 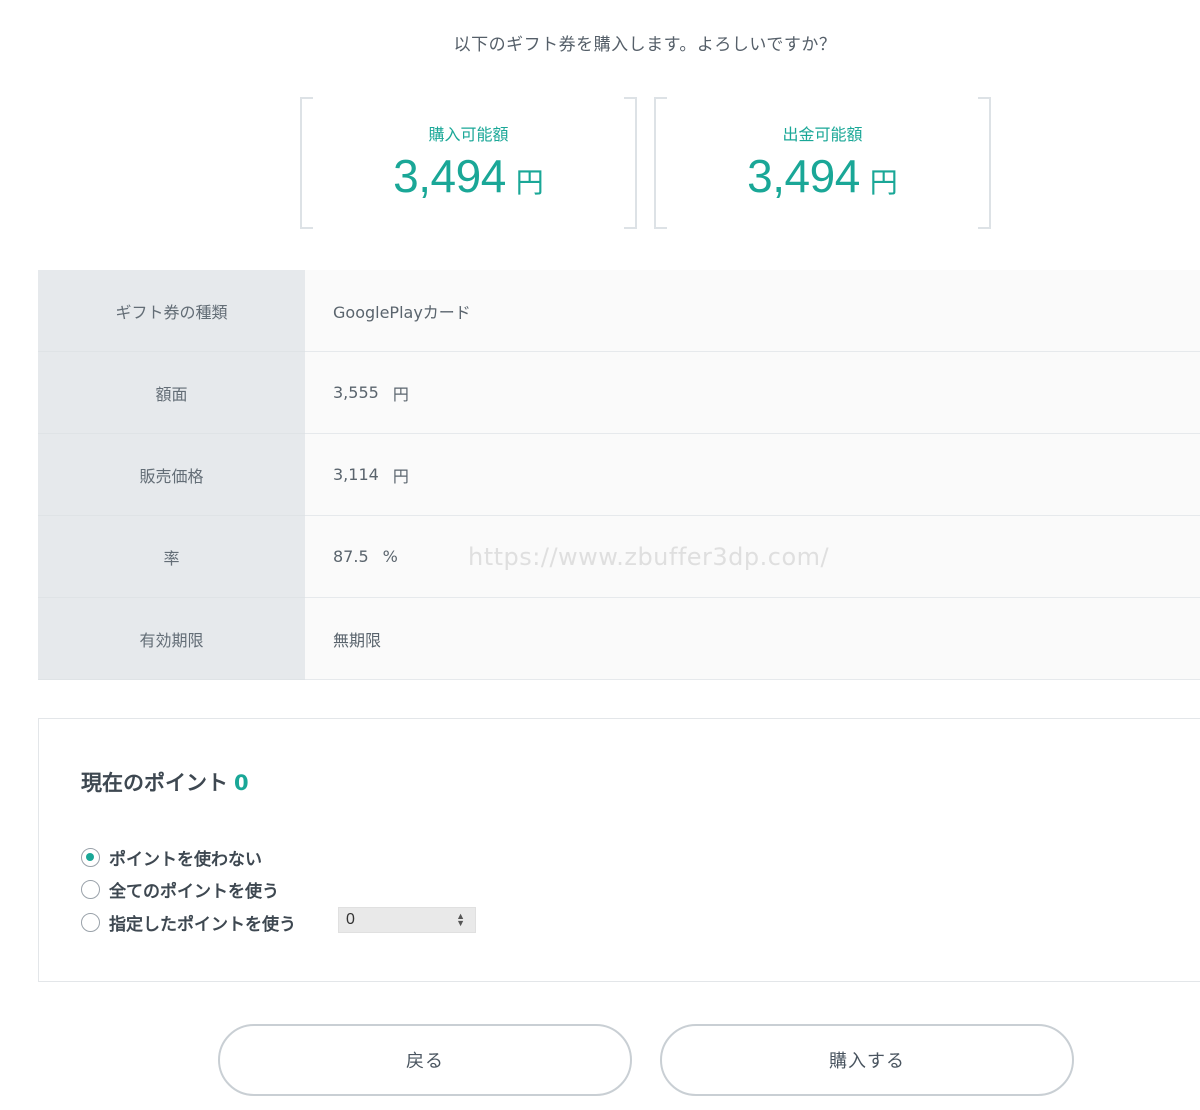 What do you see at coordinates (867, 1060) in the screenshot?
I see `purchase-button: 購入する` at bounding box center [867, 1060].